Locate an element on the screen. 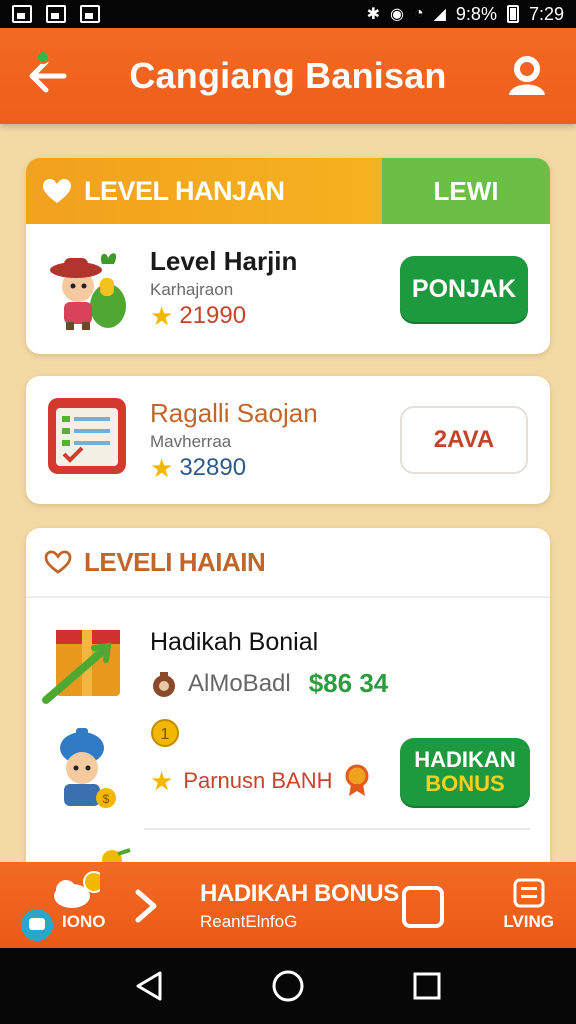  farmer-avatar-icon is located at coordinates (88, 291).